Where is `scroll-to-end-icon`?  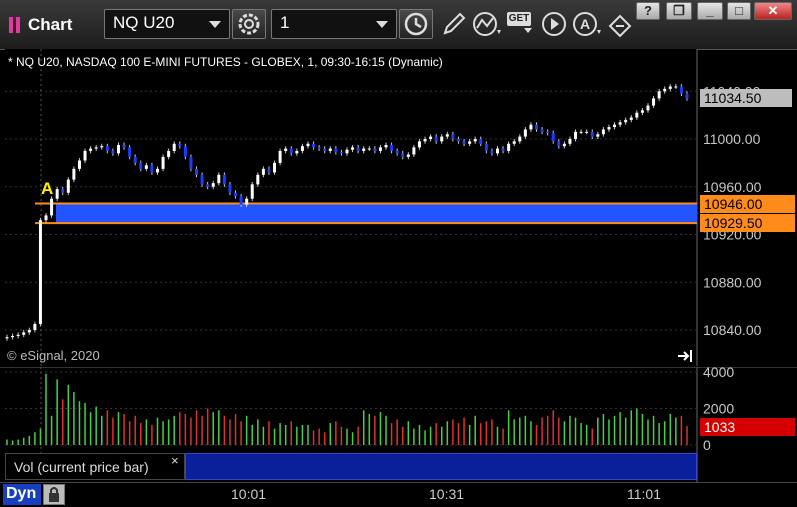 scroll-to-end-icon is located at coordinates (686, 356).